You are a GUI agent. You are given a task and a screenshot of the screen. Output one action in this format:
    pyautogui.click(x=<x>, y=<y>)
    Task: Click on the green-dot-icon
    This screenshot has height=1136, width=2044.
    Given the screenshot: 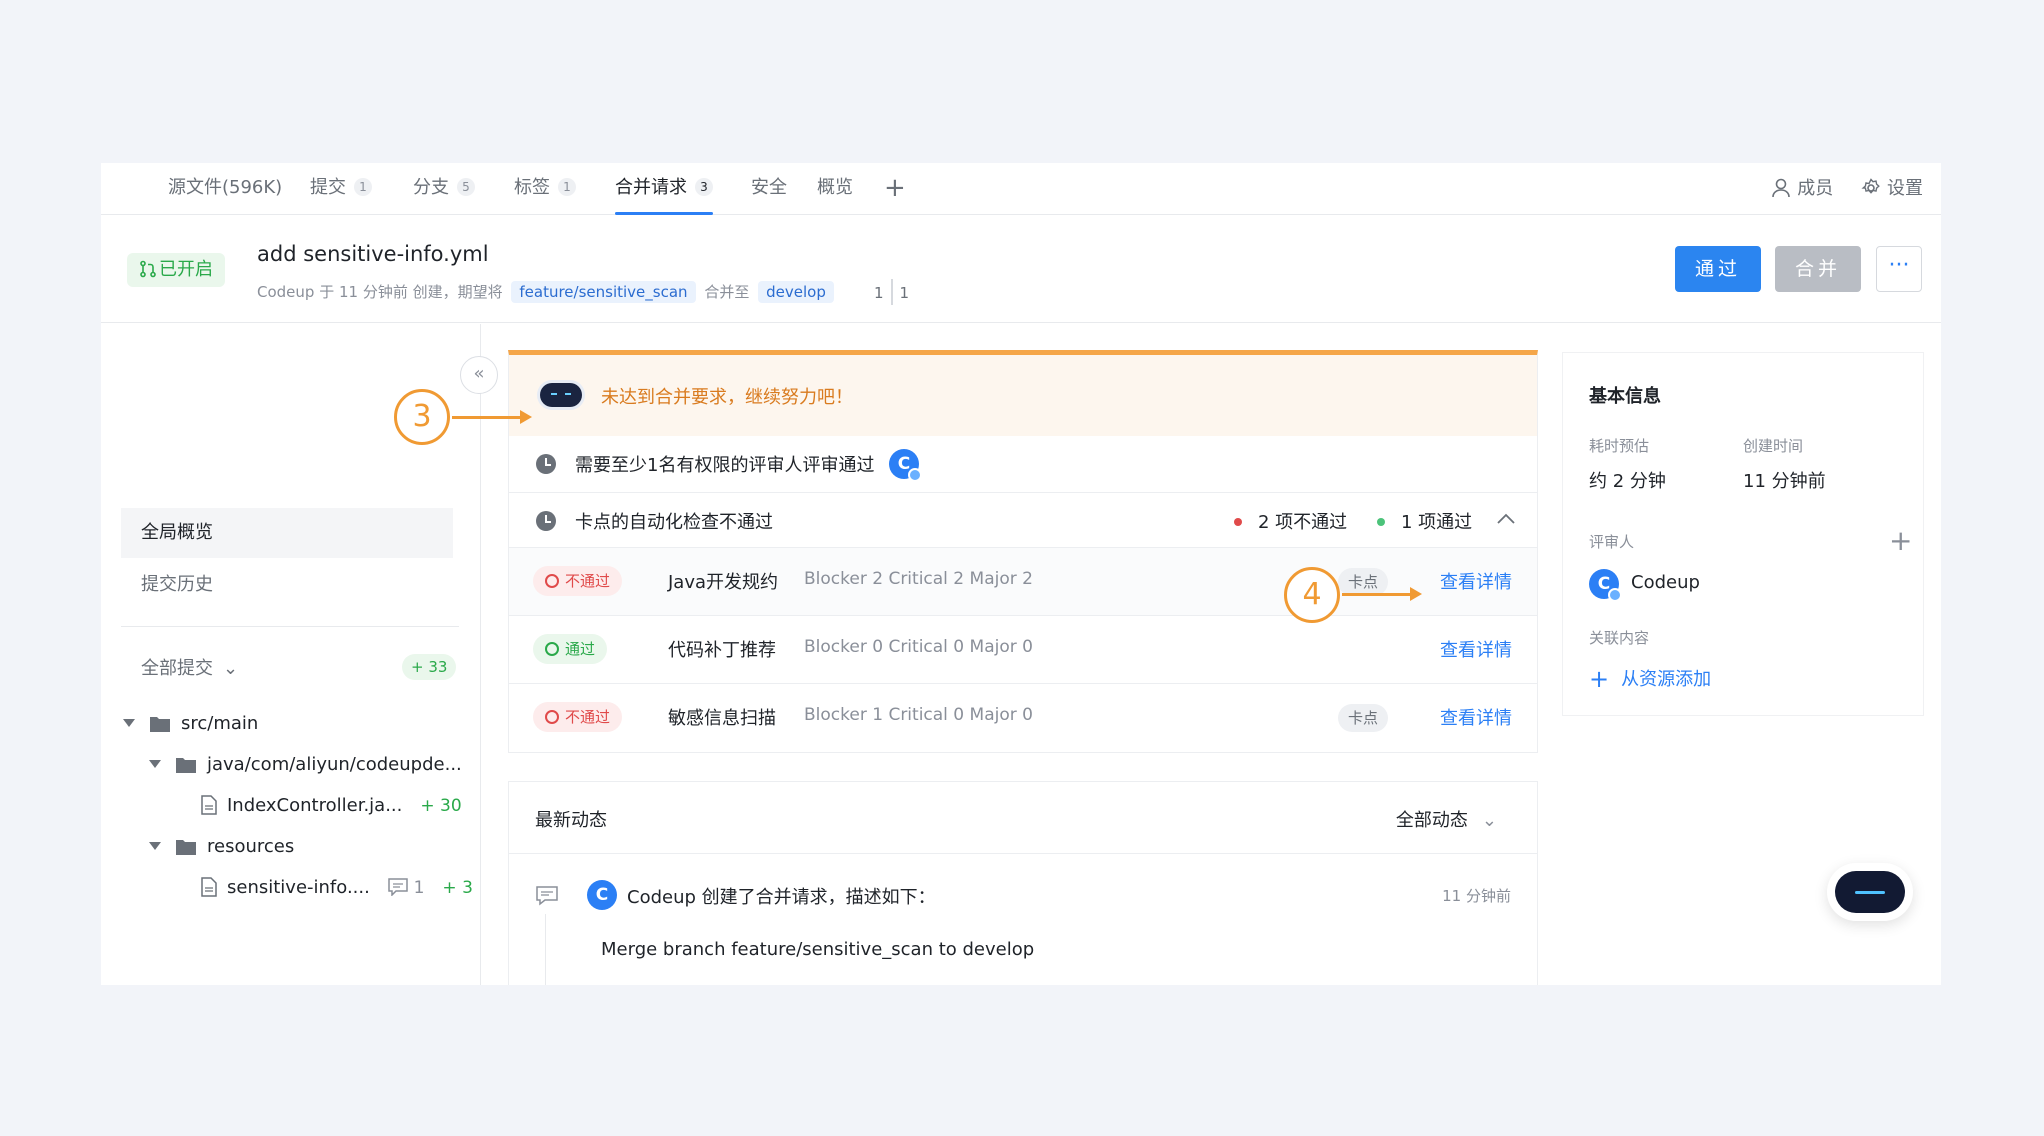 What is the action you would take?
    pyautogui.click(x=1381, y=522)
    